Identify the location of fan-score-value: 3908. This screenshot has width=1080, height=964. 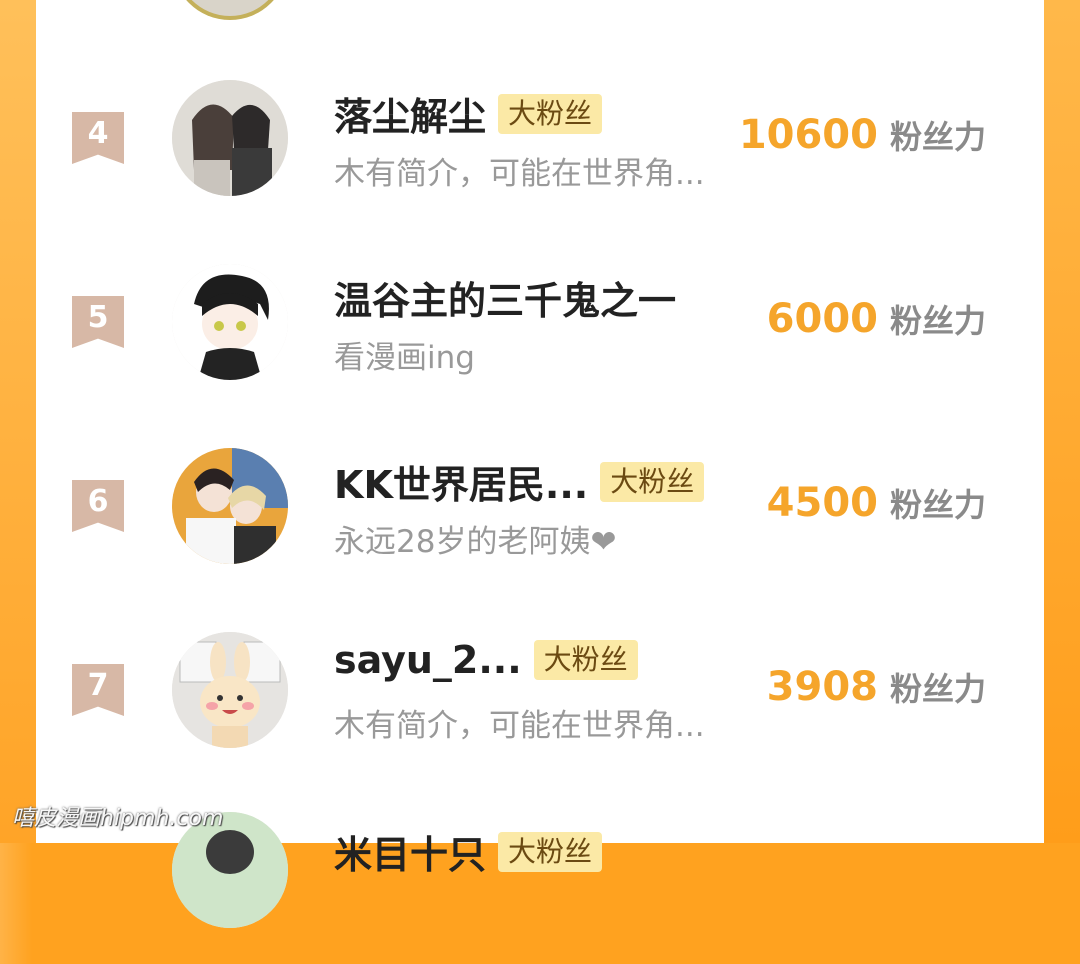
(822, 687).